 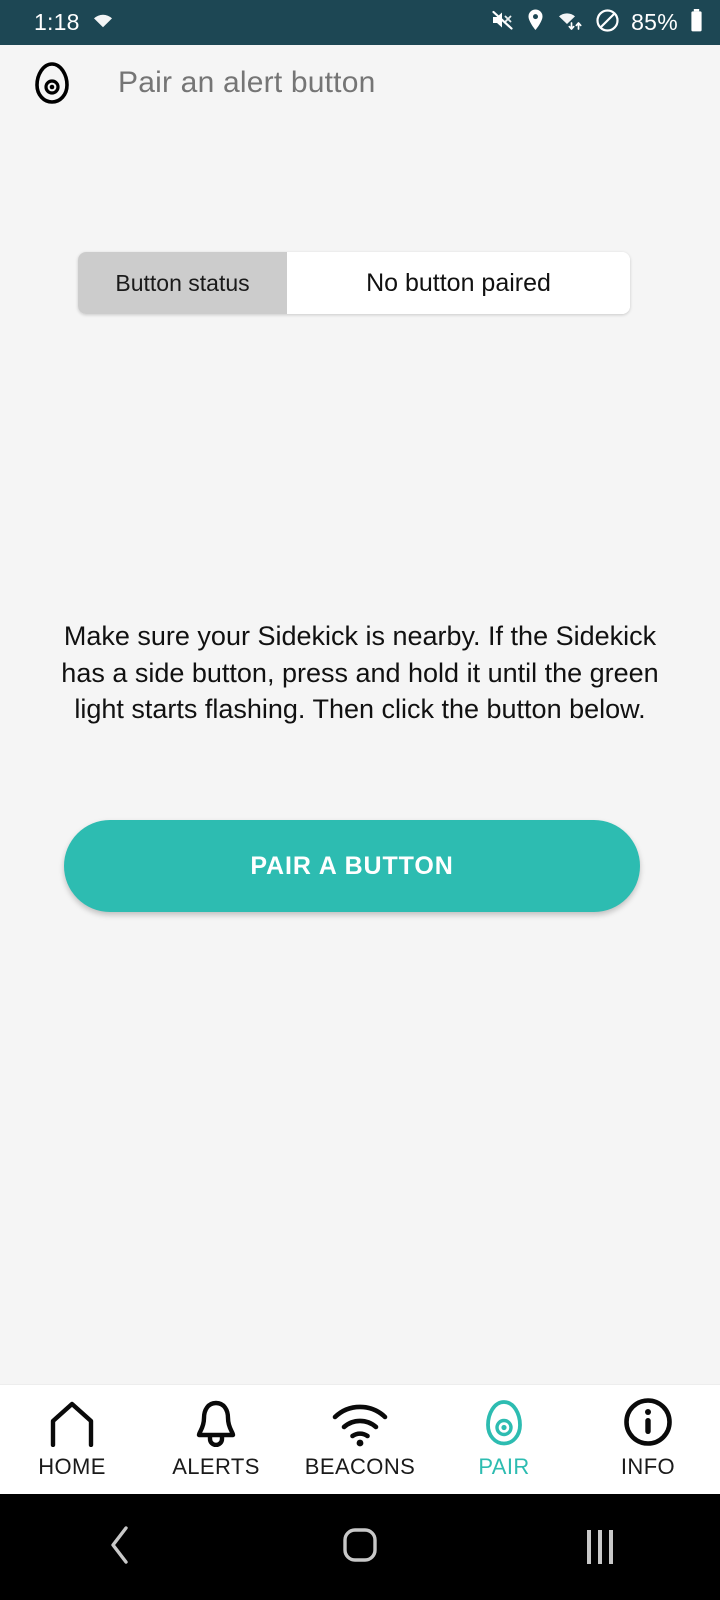 I want to click on tab-pair: PAIR, so click(x=504, y=1439).